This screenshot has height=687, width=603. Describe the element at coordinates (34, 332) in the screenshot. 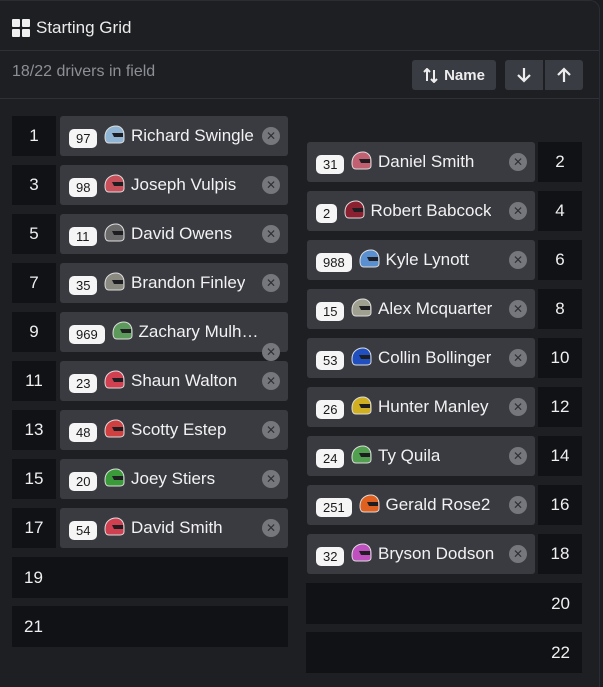

I see `grid-position: 9` at that location.